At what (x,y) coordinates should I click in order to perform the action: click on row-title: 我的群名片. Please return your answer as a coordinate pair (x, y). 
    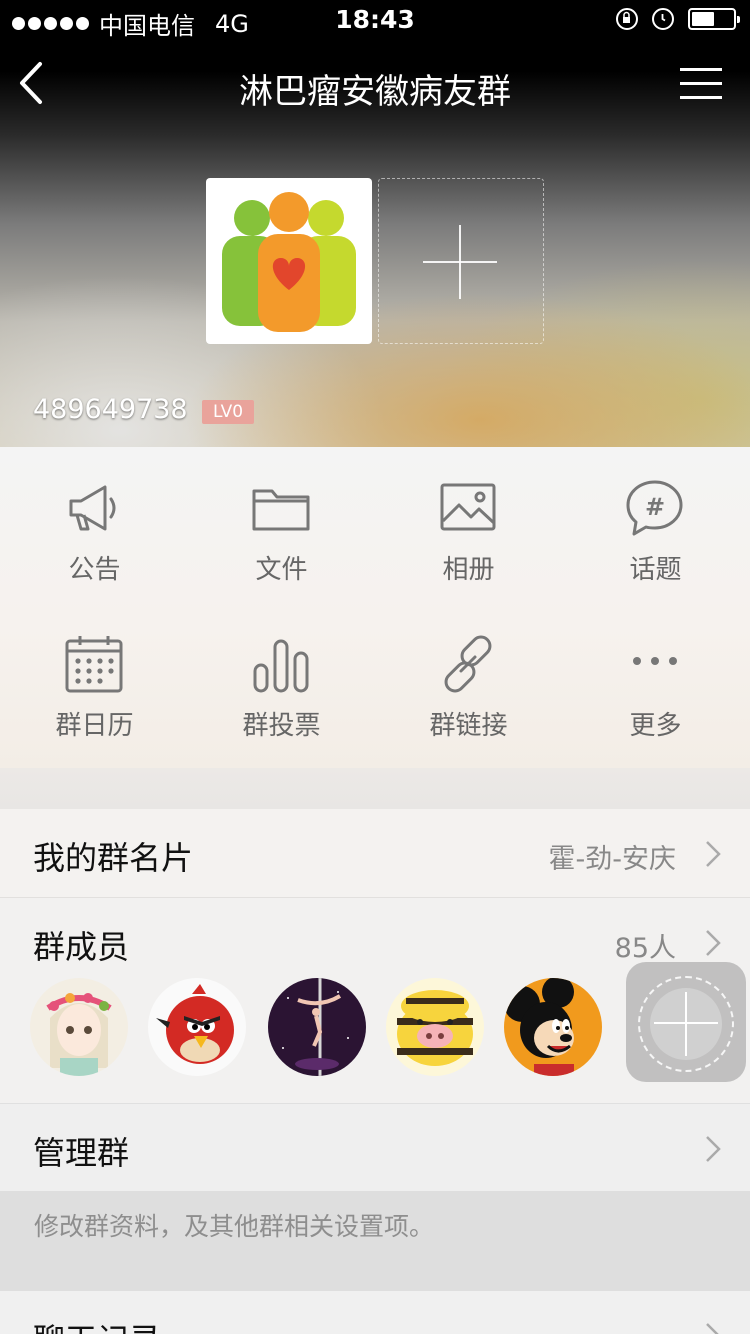
    Looking at the image, I should click on (113, 858).